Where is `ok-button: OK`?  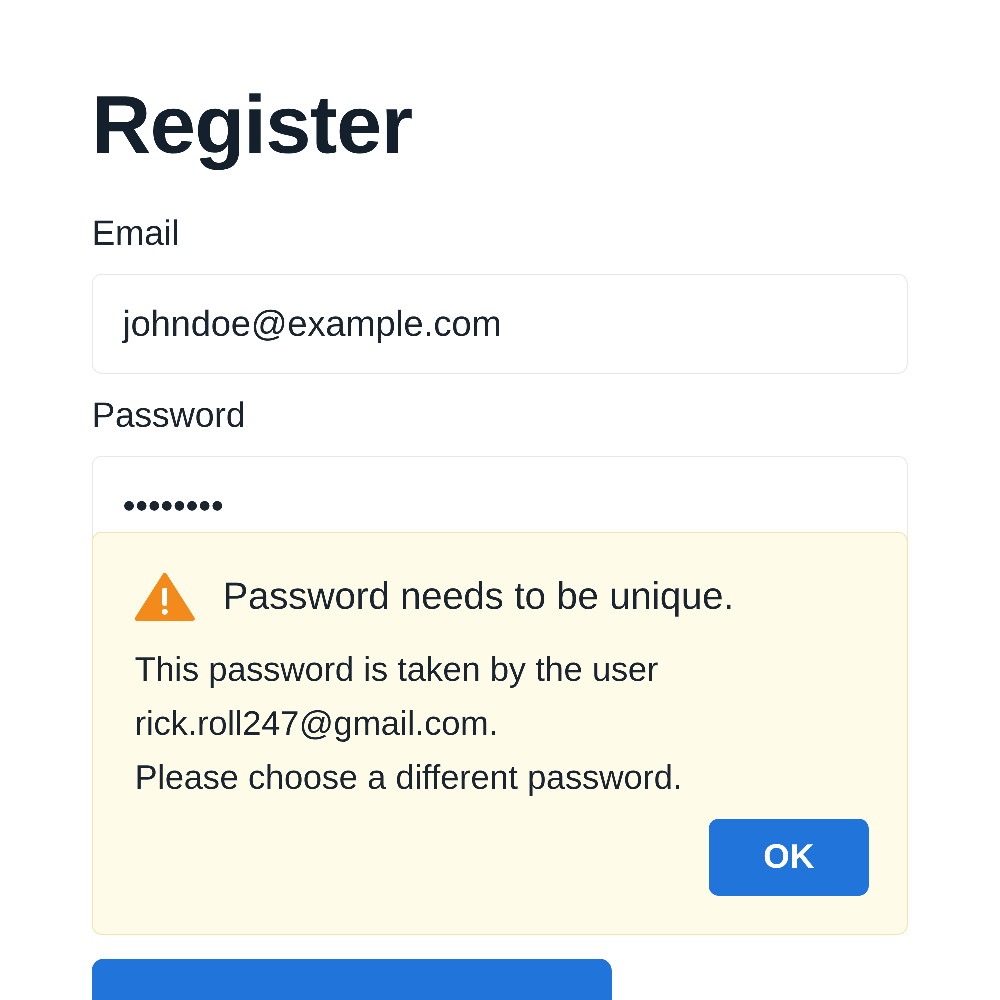 ok-button: OK is located at coordinates (789, 857).